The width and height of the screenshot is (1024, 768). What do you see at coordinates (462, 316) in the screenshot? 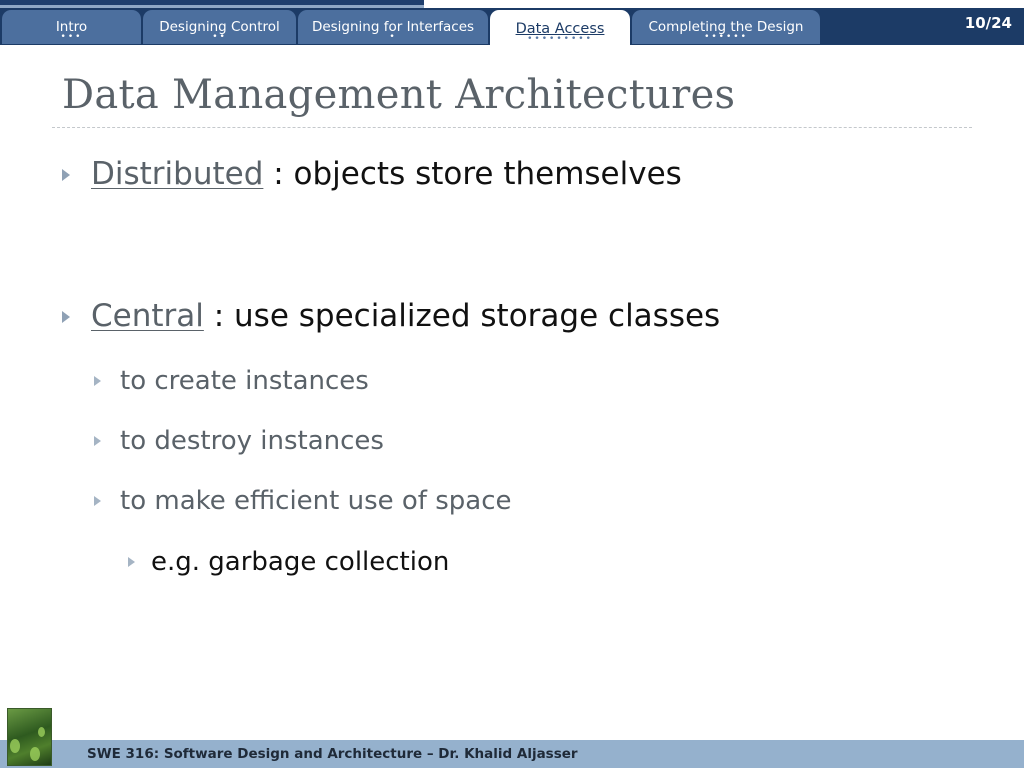
I see `bullet-description: : use specialized storage classes` at bounding box center [462, 316].